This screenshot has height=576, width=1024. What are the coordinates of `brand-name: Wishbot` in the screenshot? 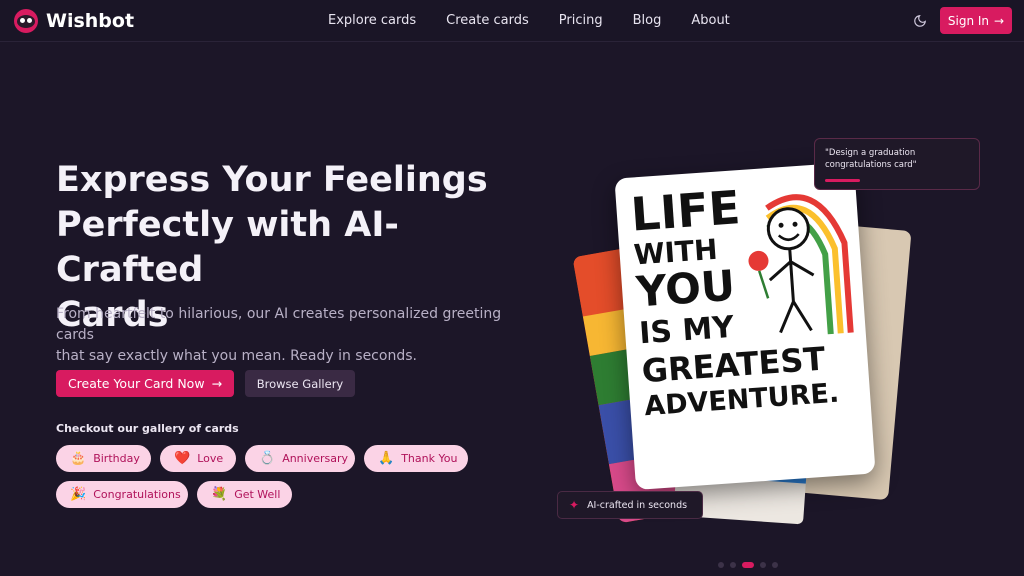 It's located at (90, 21).